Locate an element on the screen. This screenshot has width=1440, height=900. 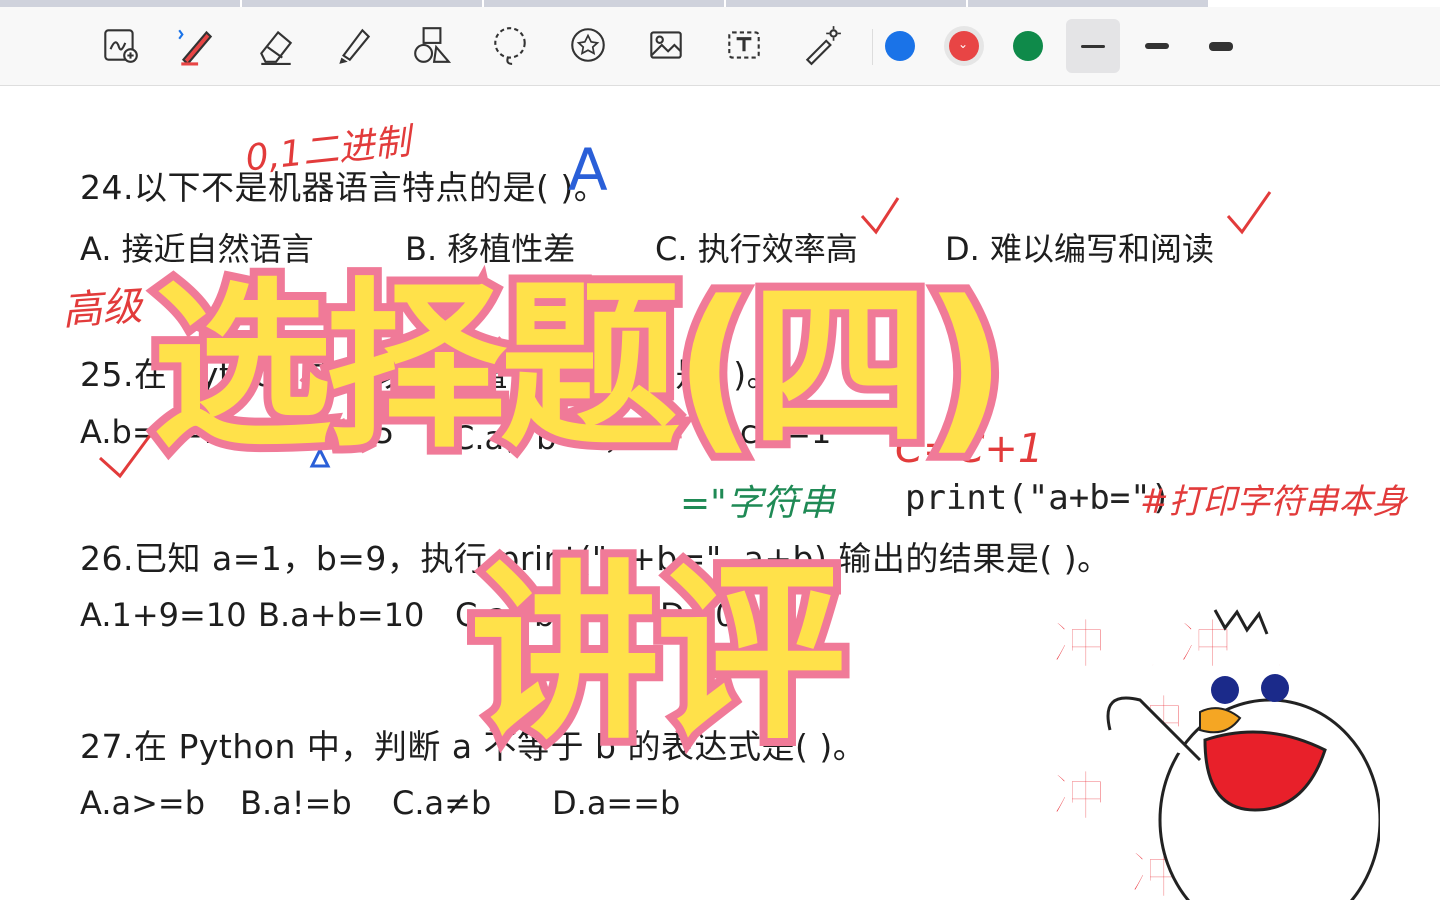
chevron-down-icon: ⌄ is located at coordinates (963, 44).